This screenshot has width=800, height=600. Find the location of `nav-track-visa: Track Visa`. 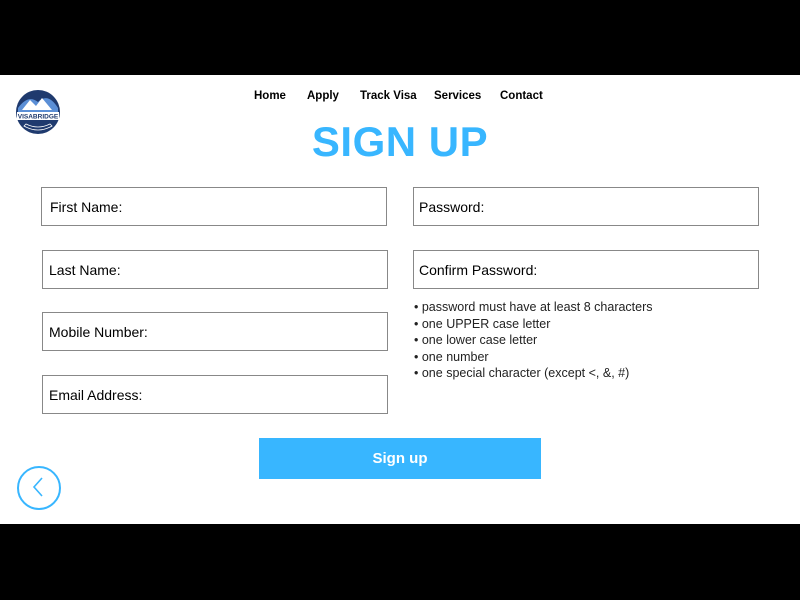

nav-track-visa: Track Visa is located at coordinates (388, 96).